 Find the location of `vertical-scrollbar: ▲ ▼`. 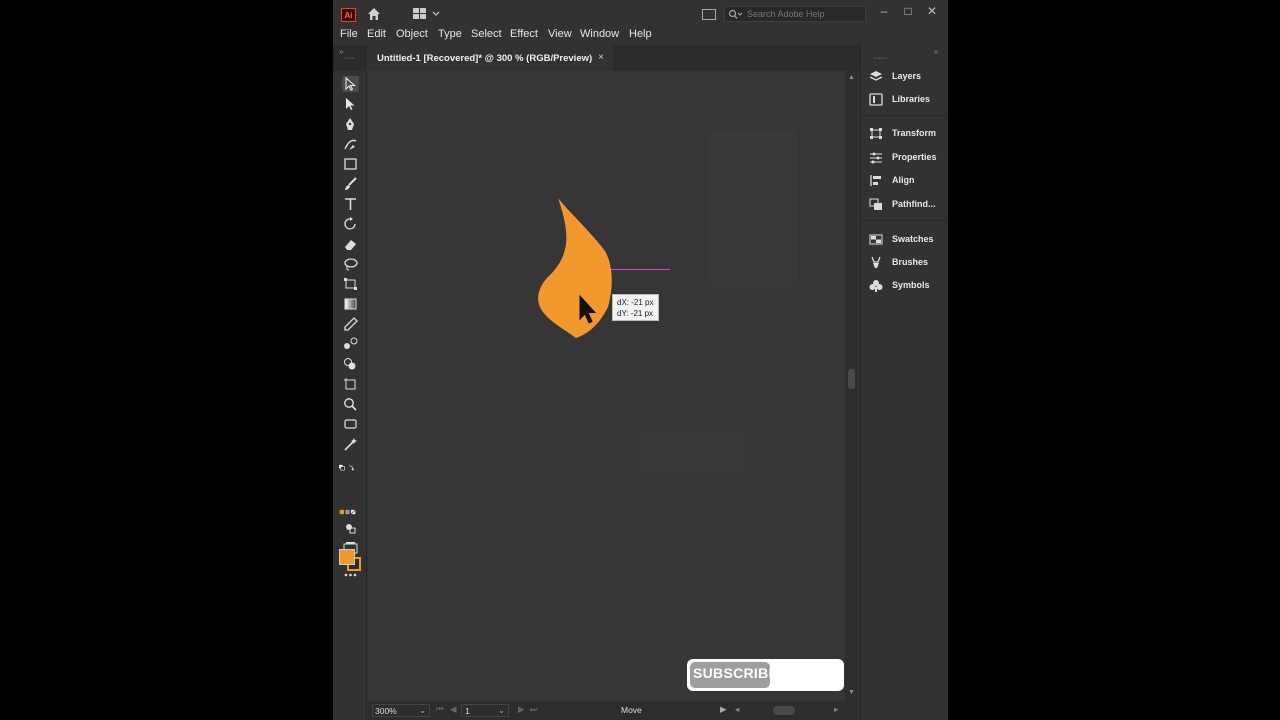

vertical-scrollbar: ▲ ▼ is located at coordinates (851, 386).